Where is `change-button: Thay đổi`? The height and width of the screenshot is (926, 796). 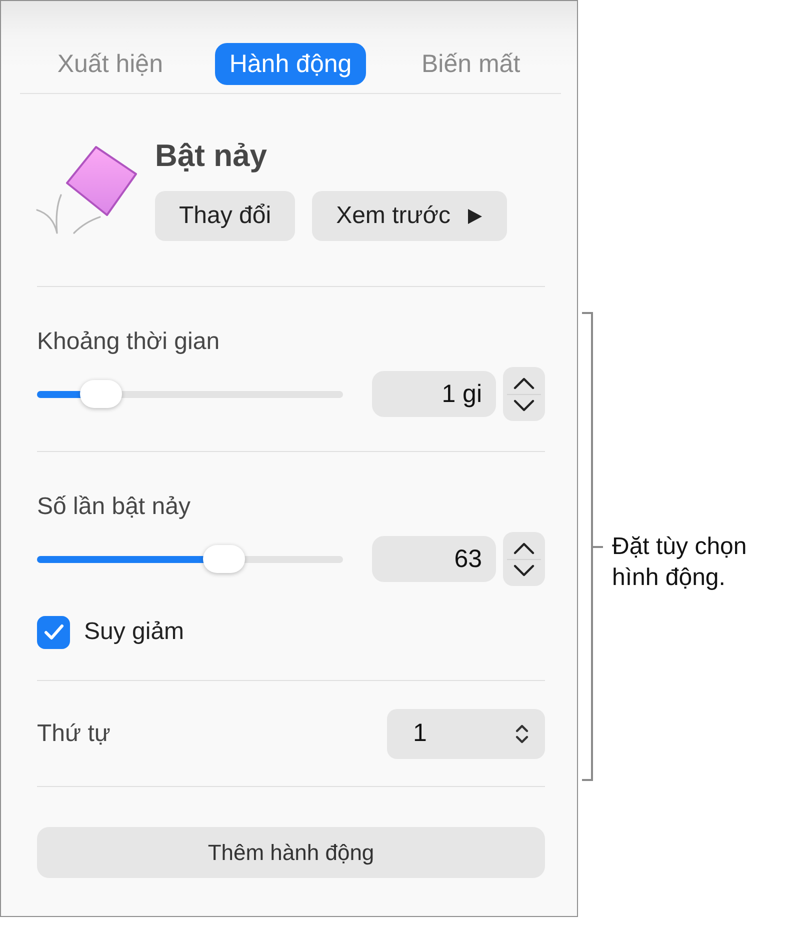
change-button: Thay đổi is located at coordinates (225, 216).